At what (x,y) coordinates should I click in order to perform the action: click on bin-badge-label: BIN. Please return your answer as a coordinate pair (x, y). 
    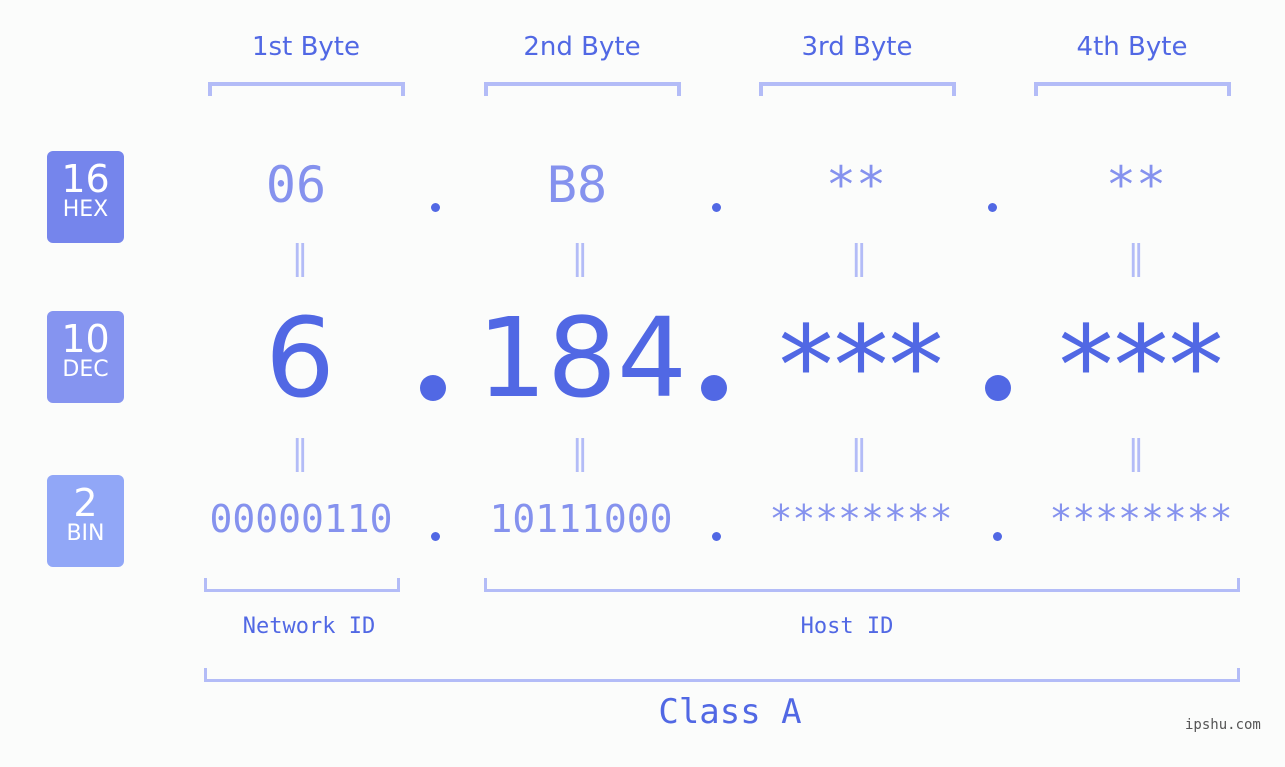
    Looking at the image, I should click on (85, 533).